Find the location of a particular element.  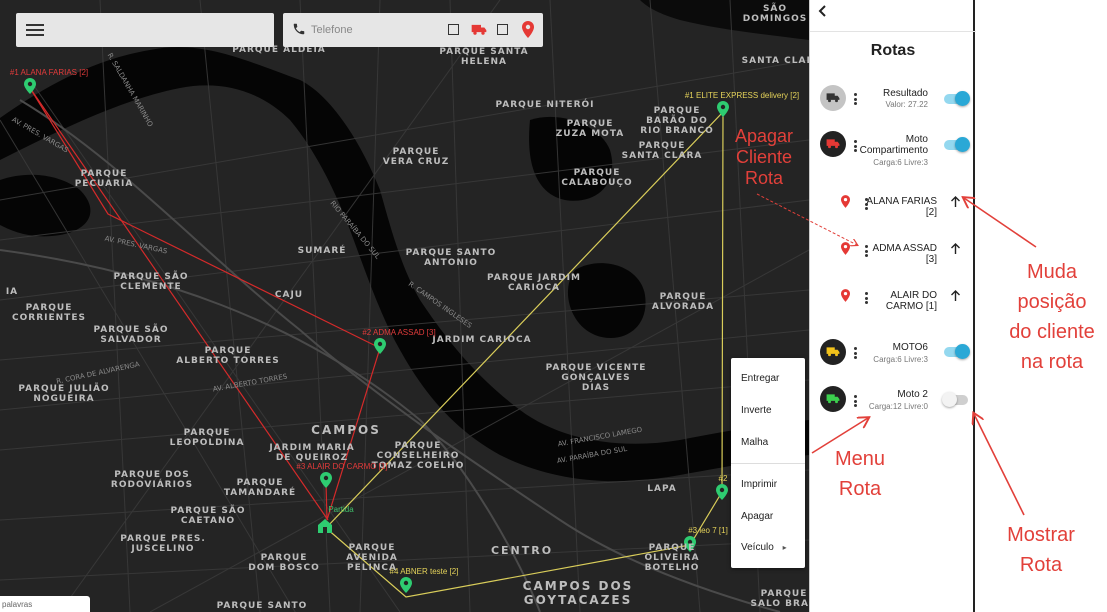

footer-tab: palavras is located at coordinates (45, 604).